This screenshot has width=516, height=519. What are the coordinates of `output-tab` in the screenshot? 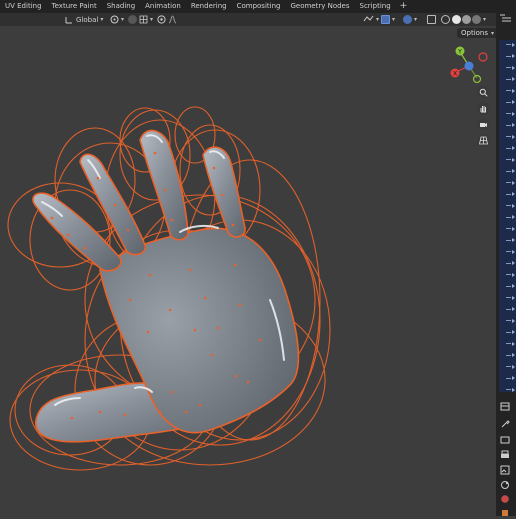 It's located at (505, 455).